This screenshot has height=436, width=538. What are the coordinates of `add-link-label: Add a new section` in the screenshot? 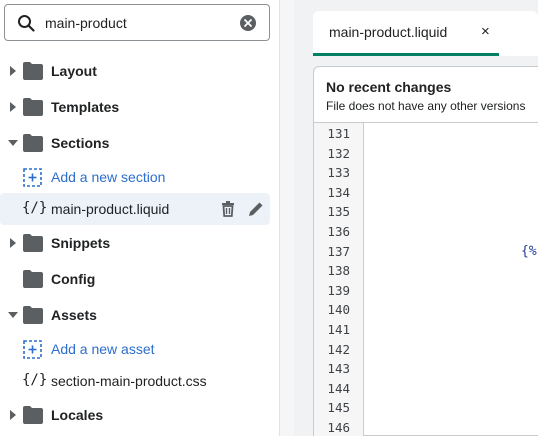 It's located at (108, 177).